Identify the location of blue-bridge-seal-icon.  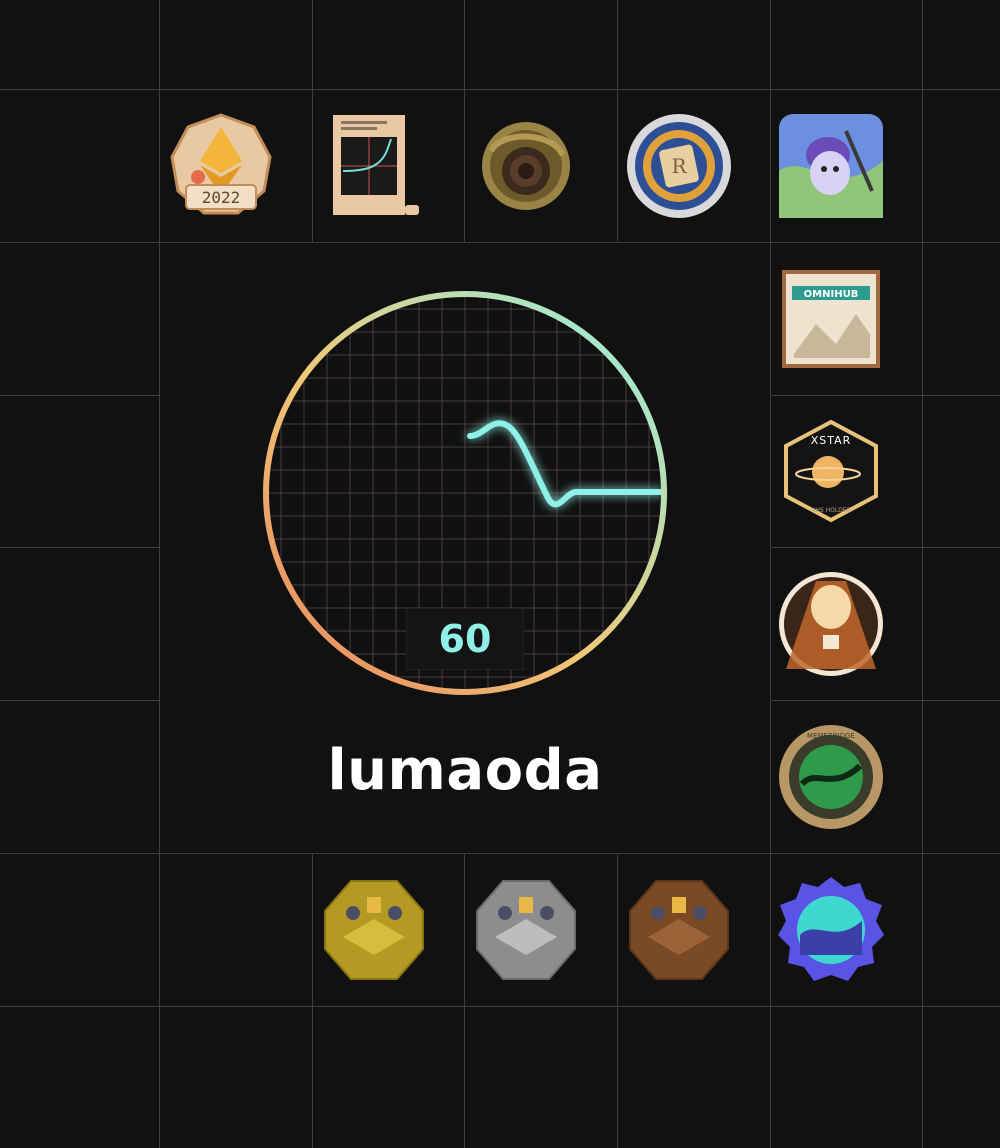
(831, 929).